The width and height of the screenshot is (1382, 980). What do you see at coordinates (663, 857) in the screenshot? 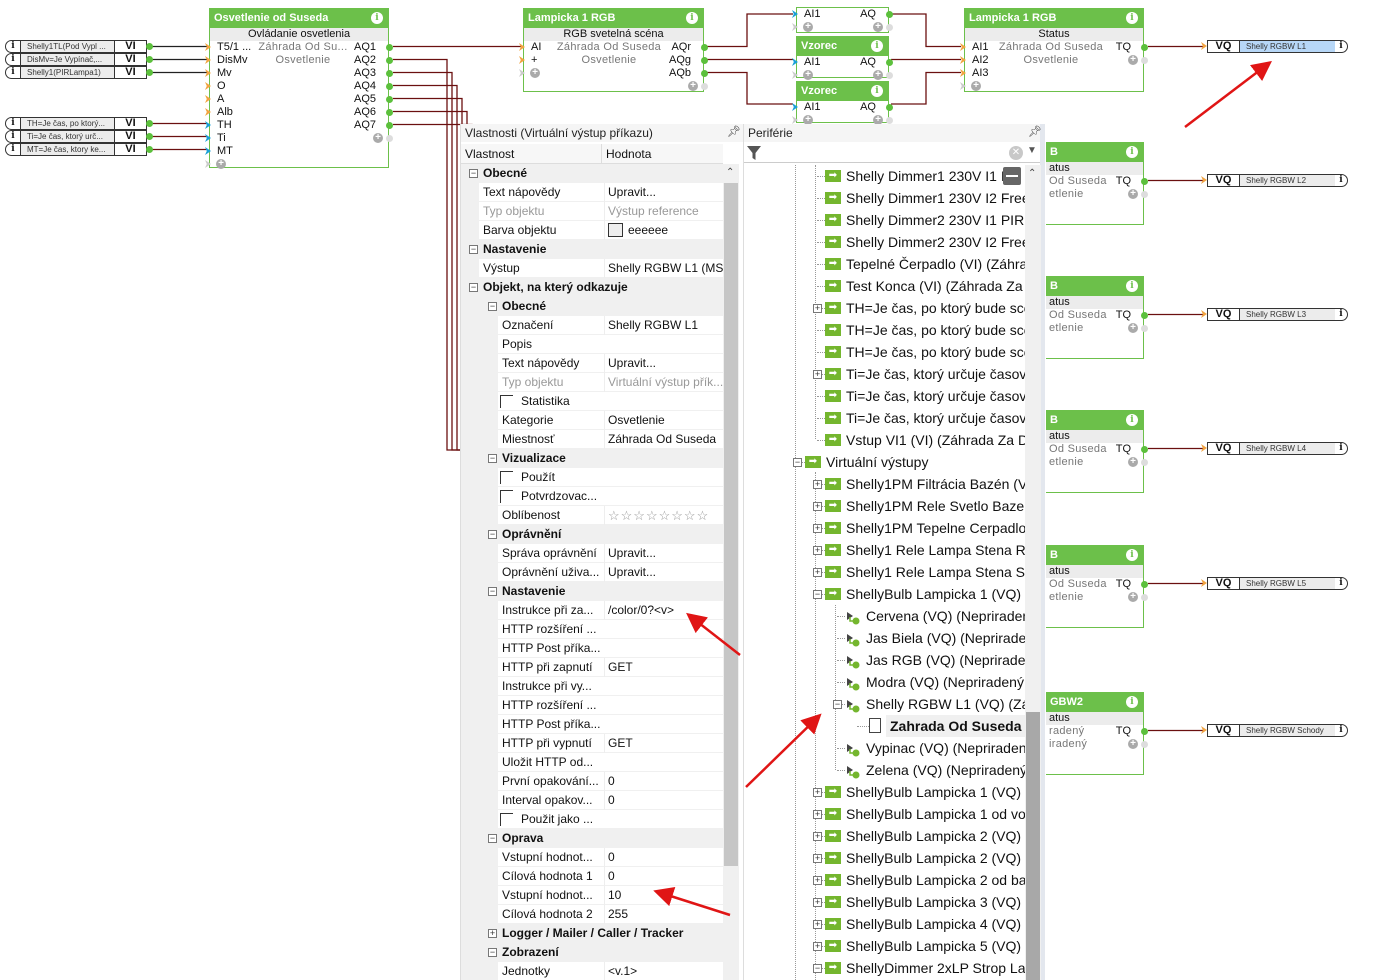
I see `property-value: 0` at bounding box center [663, 857].